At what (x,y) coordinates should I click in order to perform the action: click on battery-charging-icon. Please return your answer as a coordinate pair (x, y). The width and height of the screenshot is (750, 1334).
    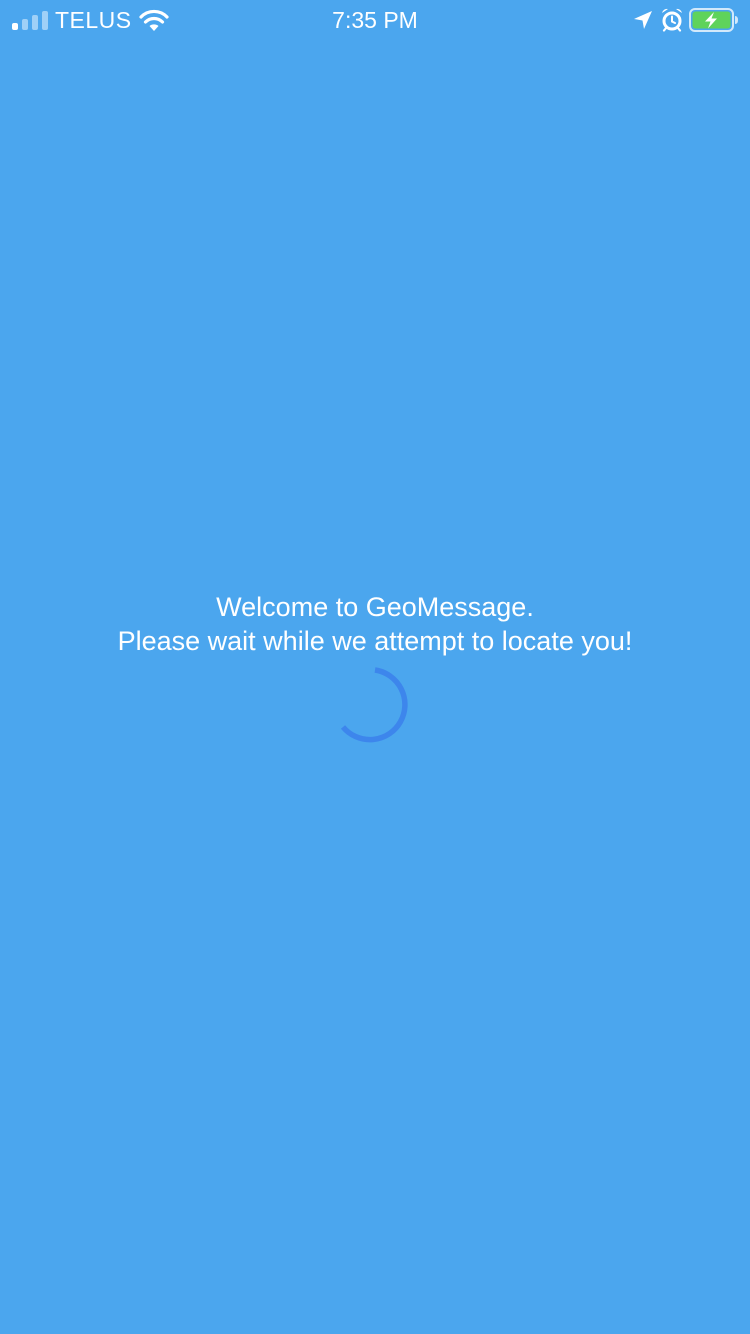
    Looking at the image, I should click on (713, 20).